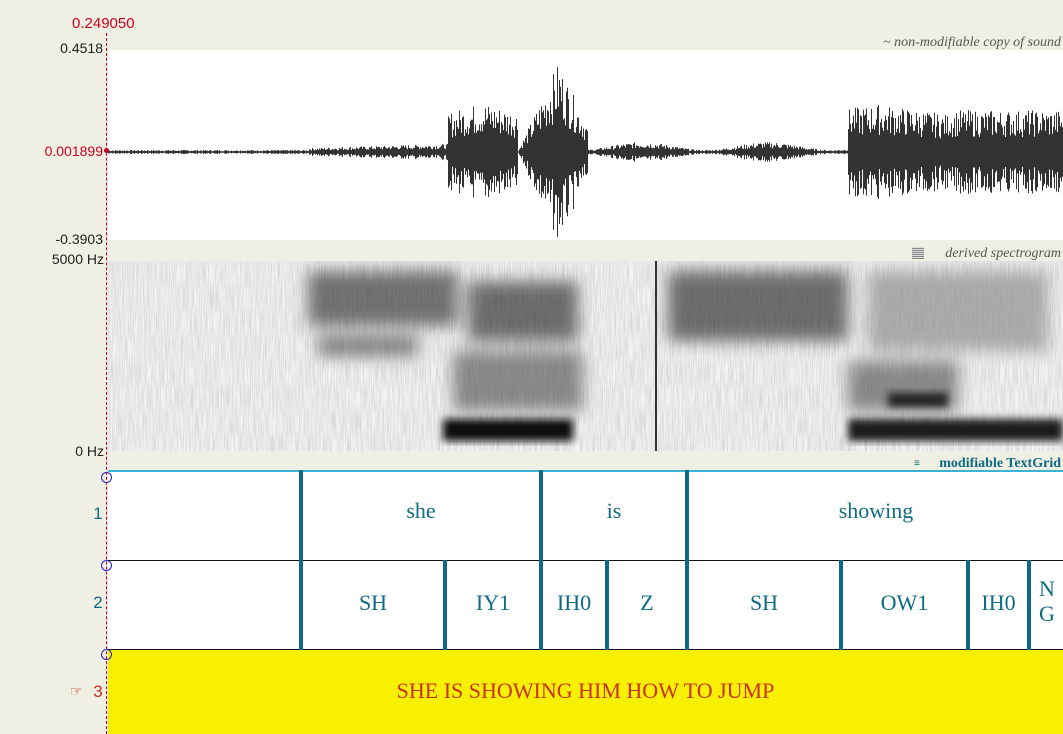 The height and width of the screenshot is (734, 1063). What do you see at coordinates (106, 383) in the screenshot?
I see `time-cursor-line` at bounding box center [106, 383].